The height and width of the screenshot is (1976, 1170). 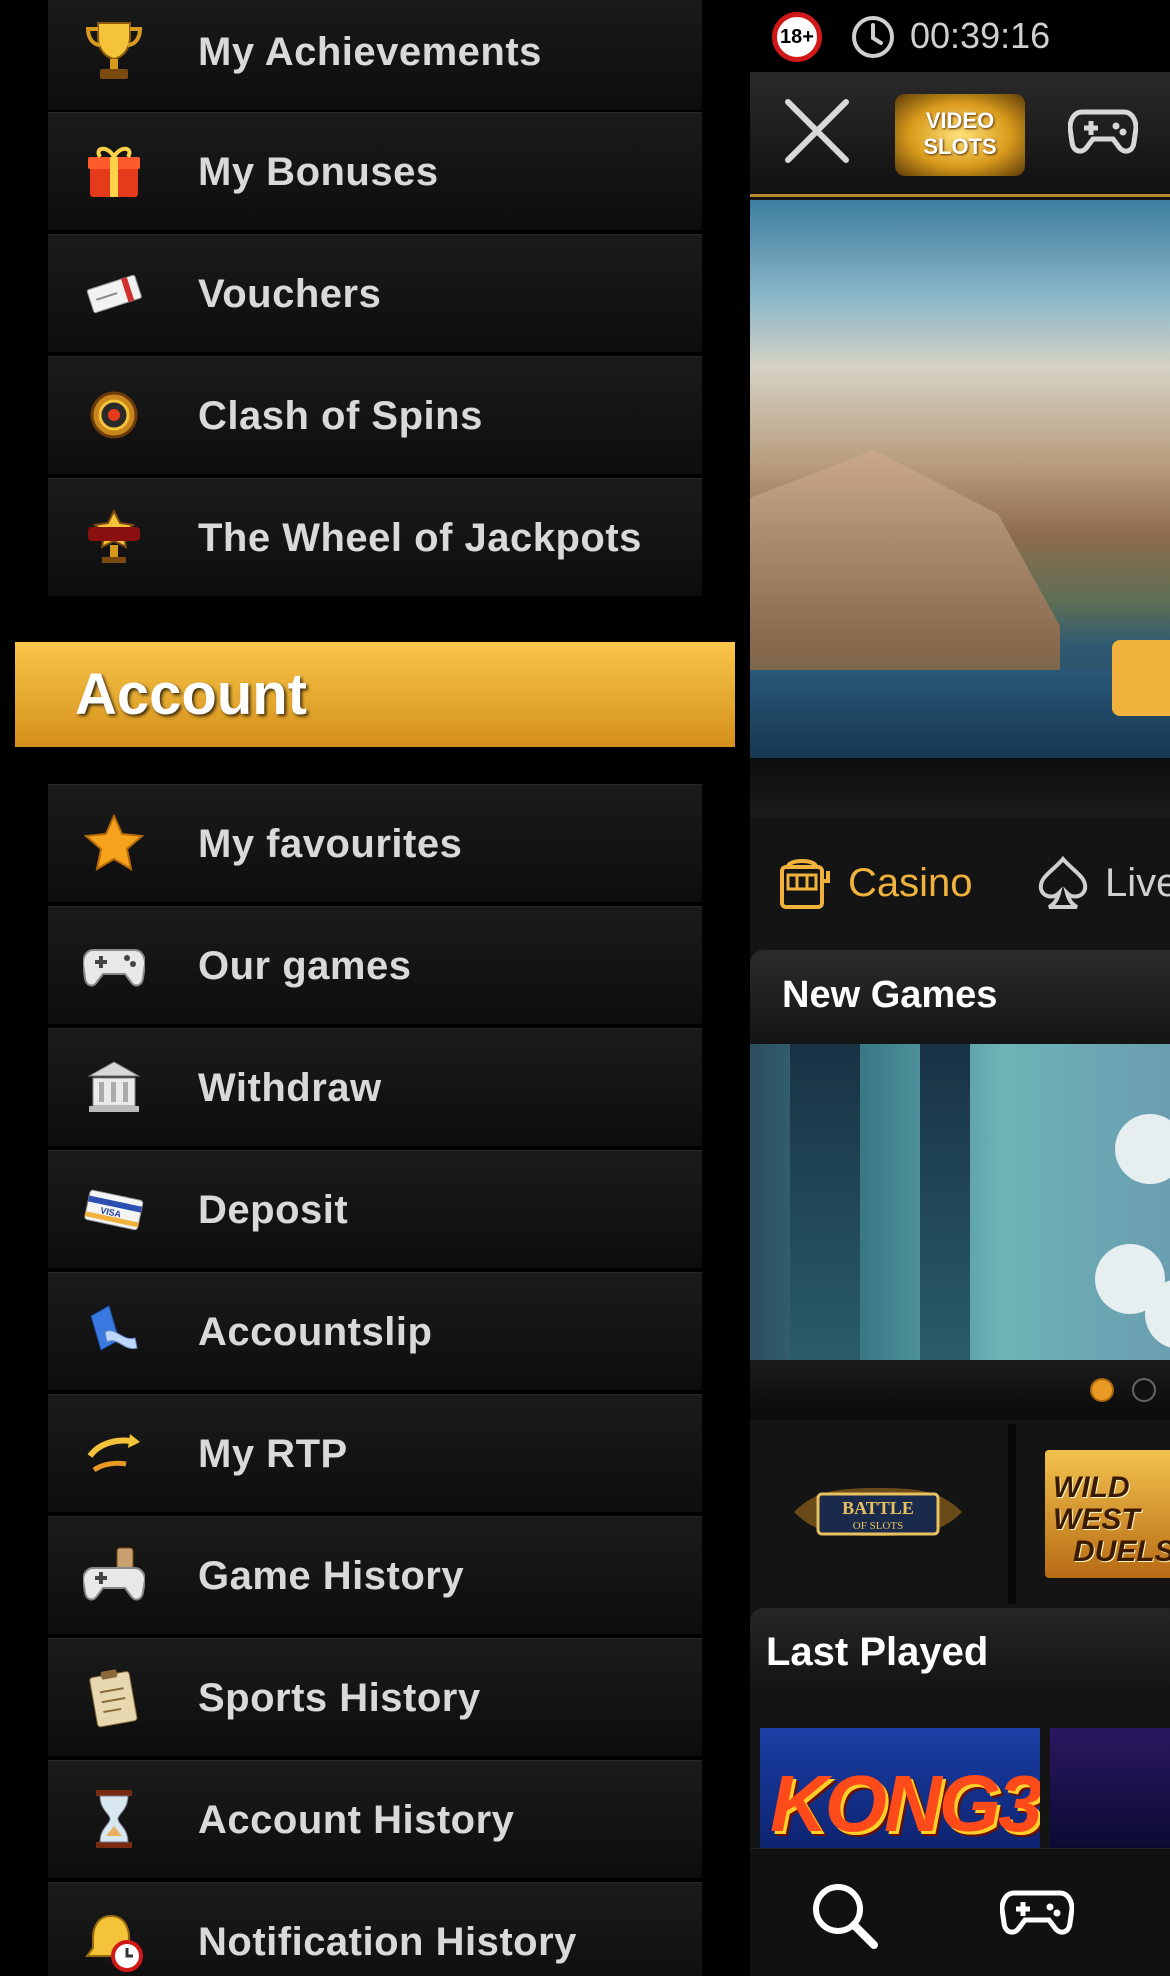 What do you see at coordinates (960, 146) in the screenshot?
I see `logo-word: SLOTS` at bounding box center [960, 146].